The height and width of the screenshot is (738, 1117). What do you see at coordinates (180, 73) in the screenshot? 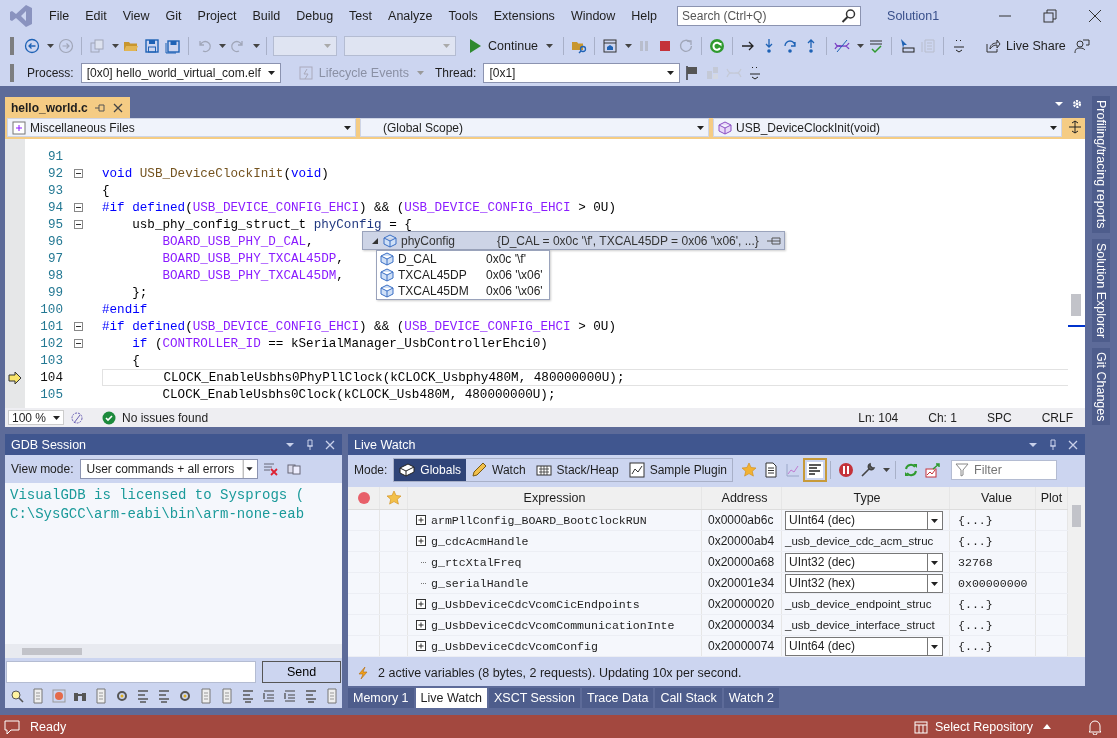
I see `process-dropdown: [0x0] hello_world_virtual_com.elf` at bounding box center [180, 73].